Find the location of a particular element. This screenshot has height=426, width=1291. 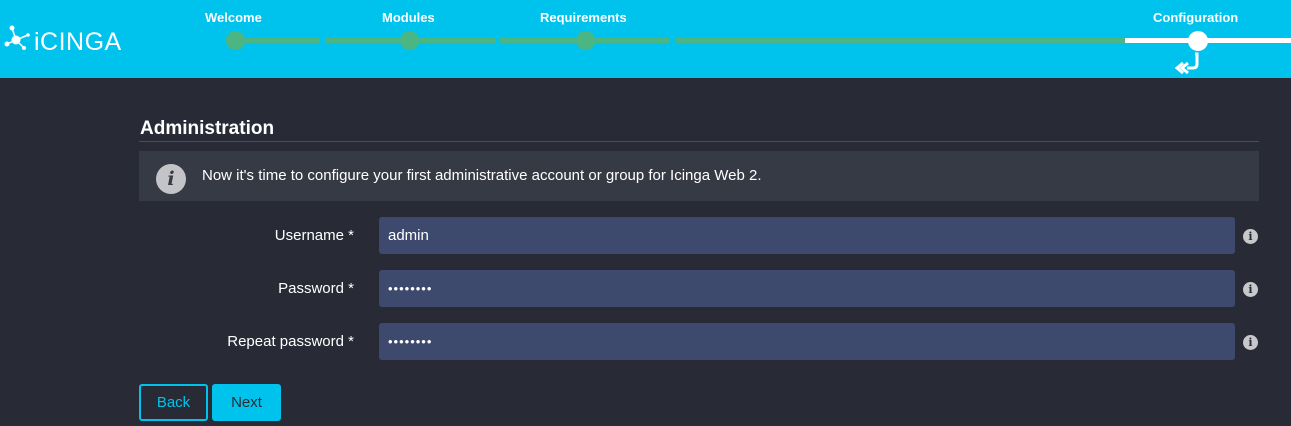

step-requirements: Requirements is located at coordinates (583, 17).